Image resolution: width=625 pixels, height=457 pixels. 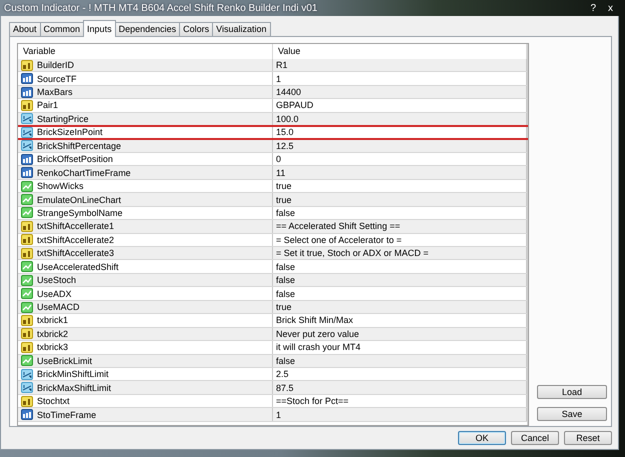 I want to click on table-row: Pair1 GBPAUD, so click(x=272, y=106).